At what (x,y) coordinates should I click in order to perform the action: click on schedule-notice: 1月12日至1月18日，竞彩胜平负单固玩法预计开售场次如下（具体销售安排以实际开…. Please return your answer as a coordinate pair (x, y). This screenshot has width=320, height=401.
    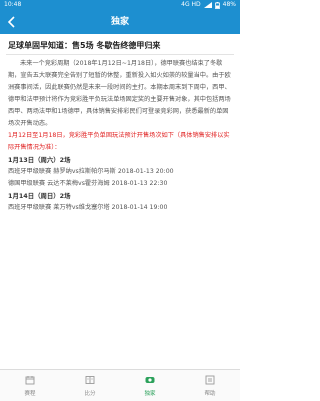
    Looking at the image, I should click on (119, 141).